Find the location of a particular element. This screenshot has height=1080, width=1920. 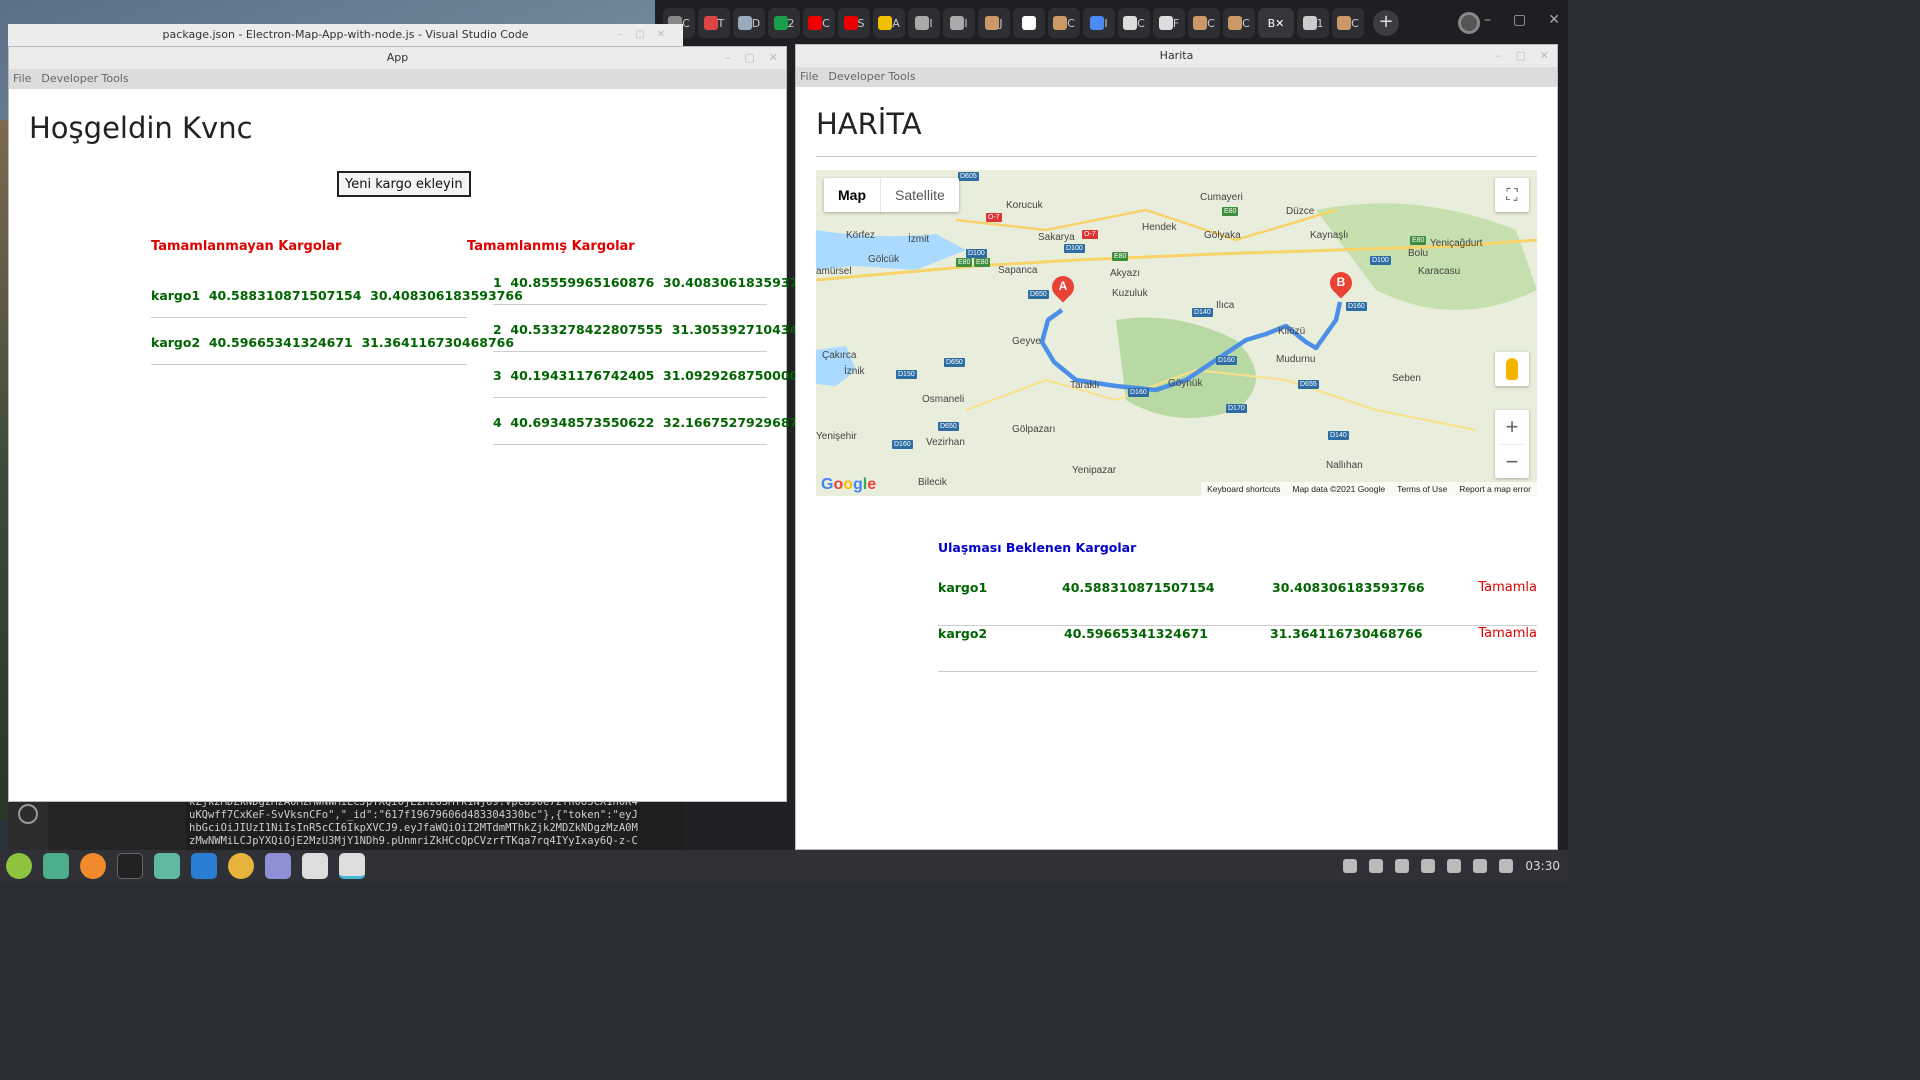

browser-tab: A is located at coordinates (889, 23).